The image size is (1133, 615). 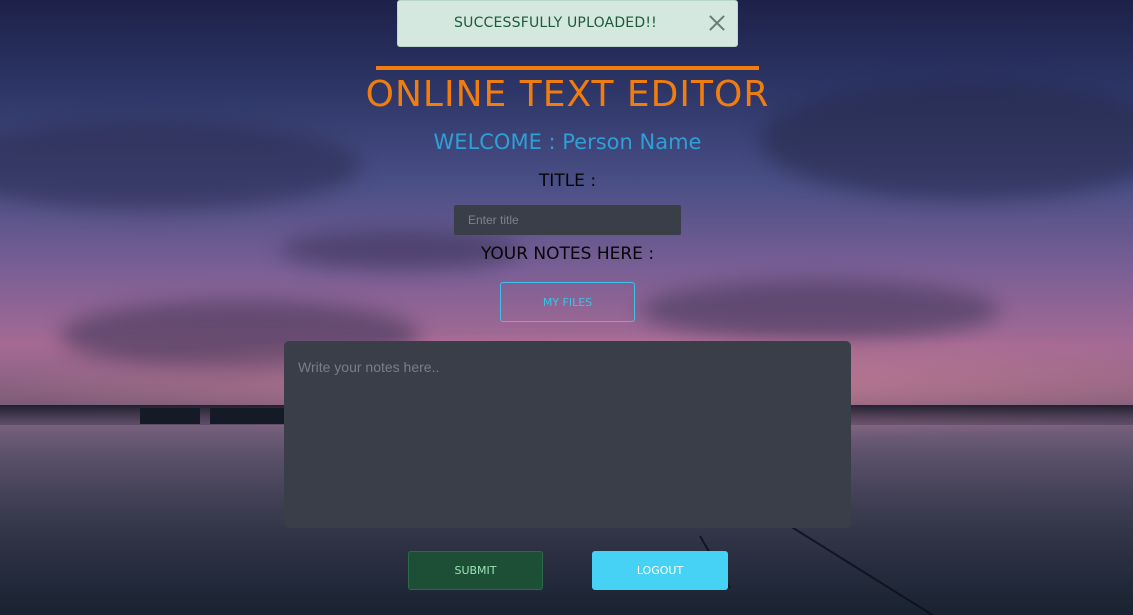 What do you see at coordinates (717, 23) in the screenshot?
I see `close-icon` at bounding box center [717, 23].